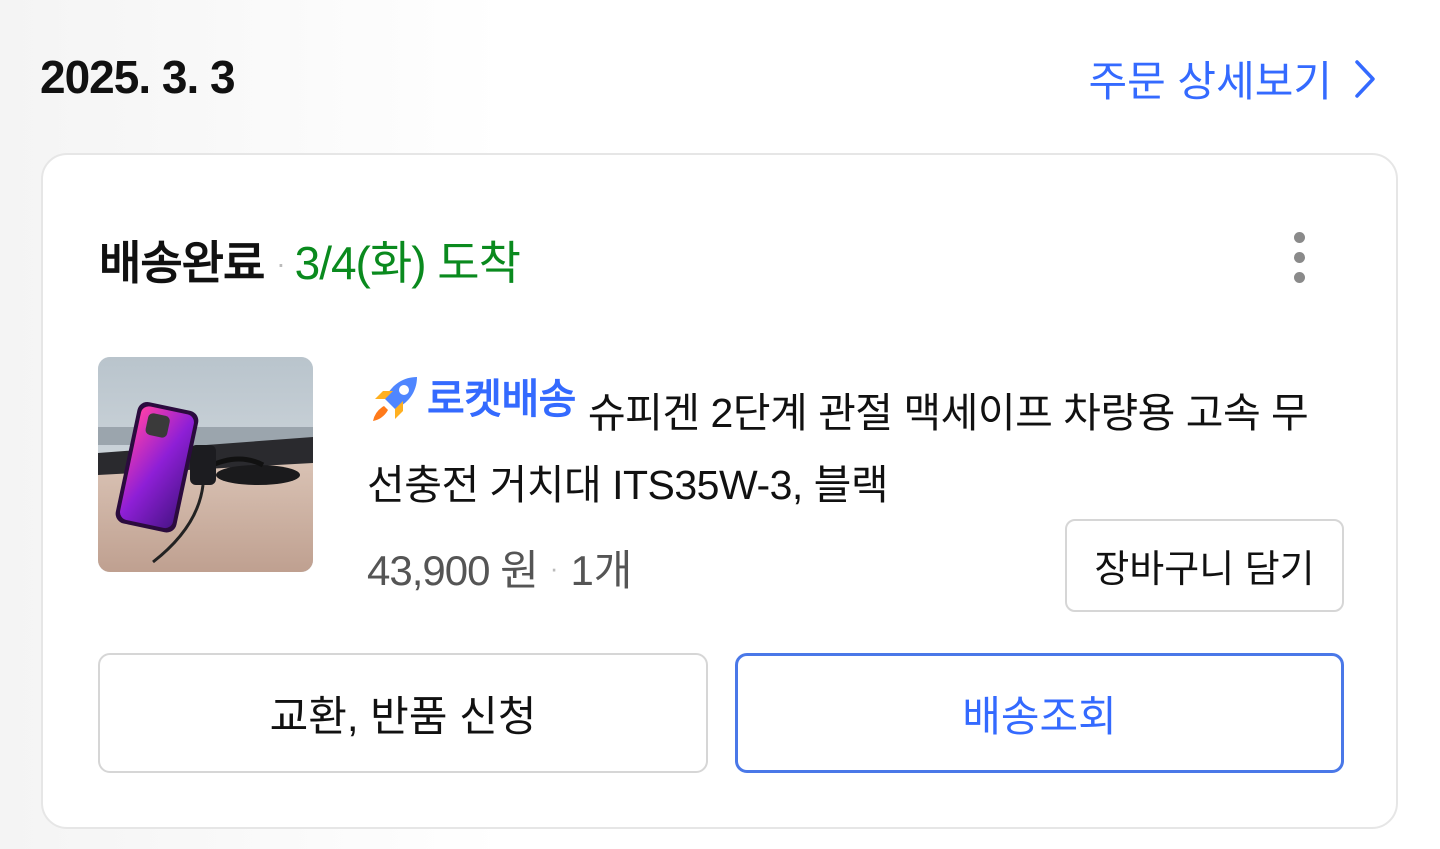 Image resolution: width=1440 pixels, height=849 pixels. What do you see at coordinates (1365, 78) in the screenshot?
I see `chevron-right-icon` at bounding box center [1365, 78].